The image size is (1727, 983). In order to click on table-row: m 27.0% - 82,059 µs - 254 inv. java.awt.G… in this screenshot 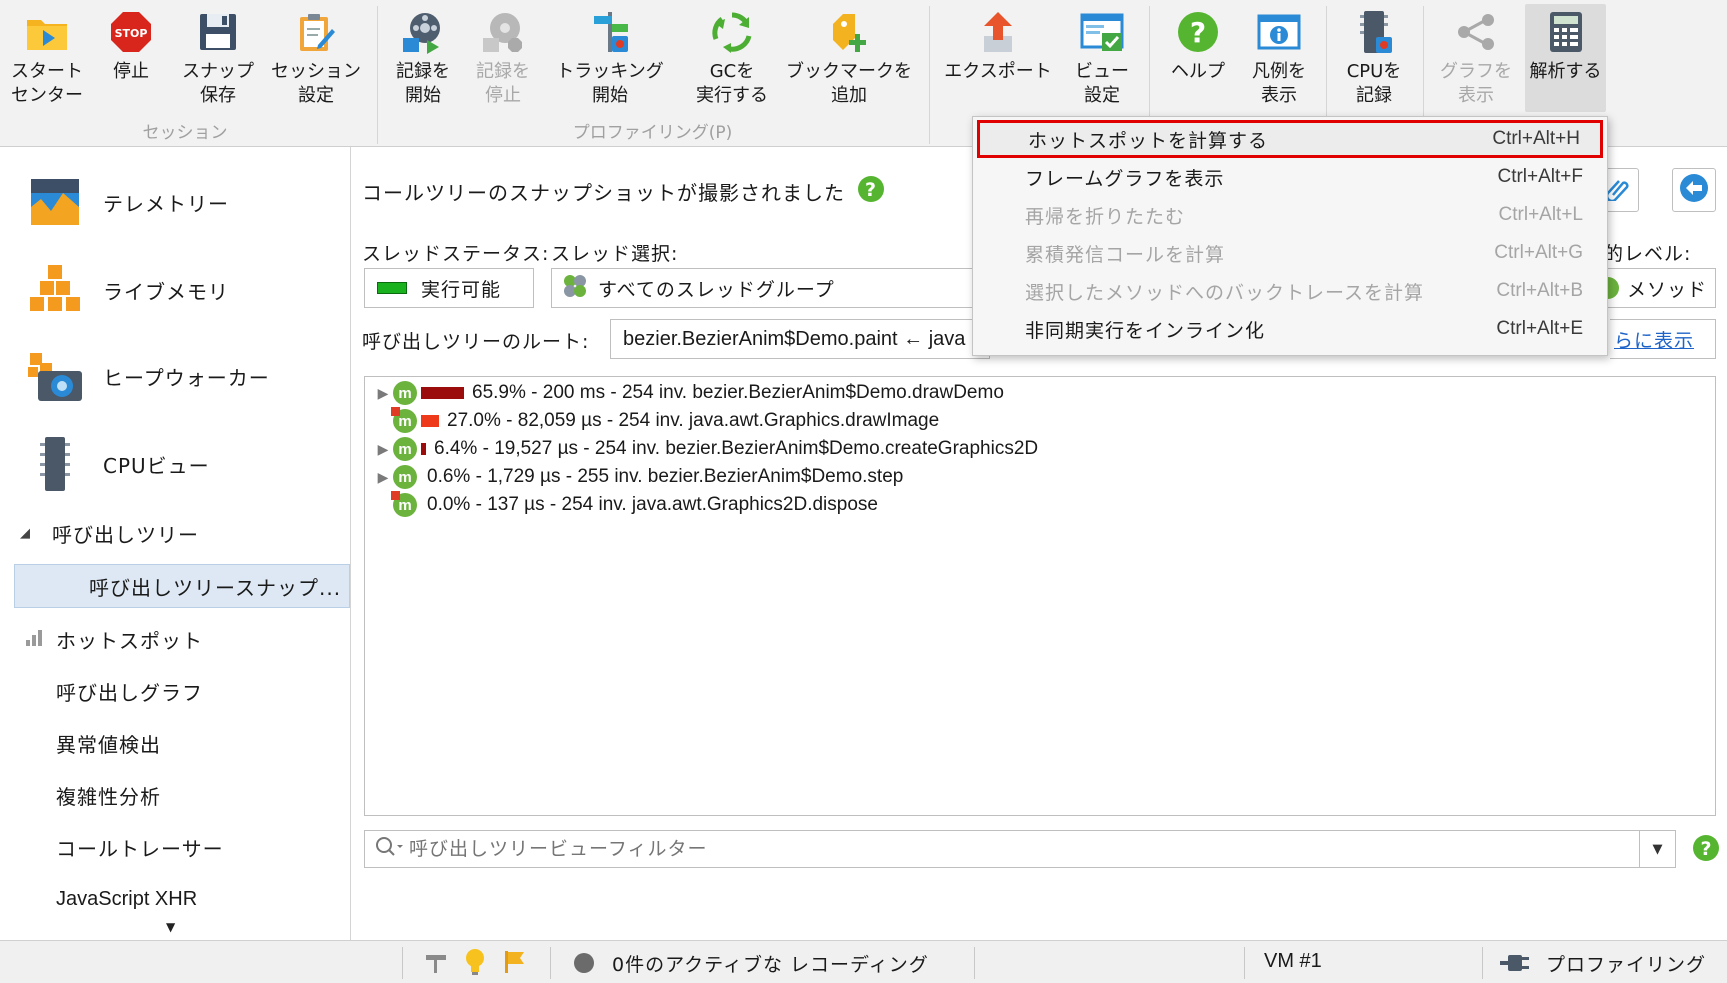, I will do `click(656, 421)`.